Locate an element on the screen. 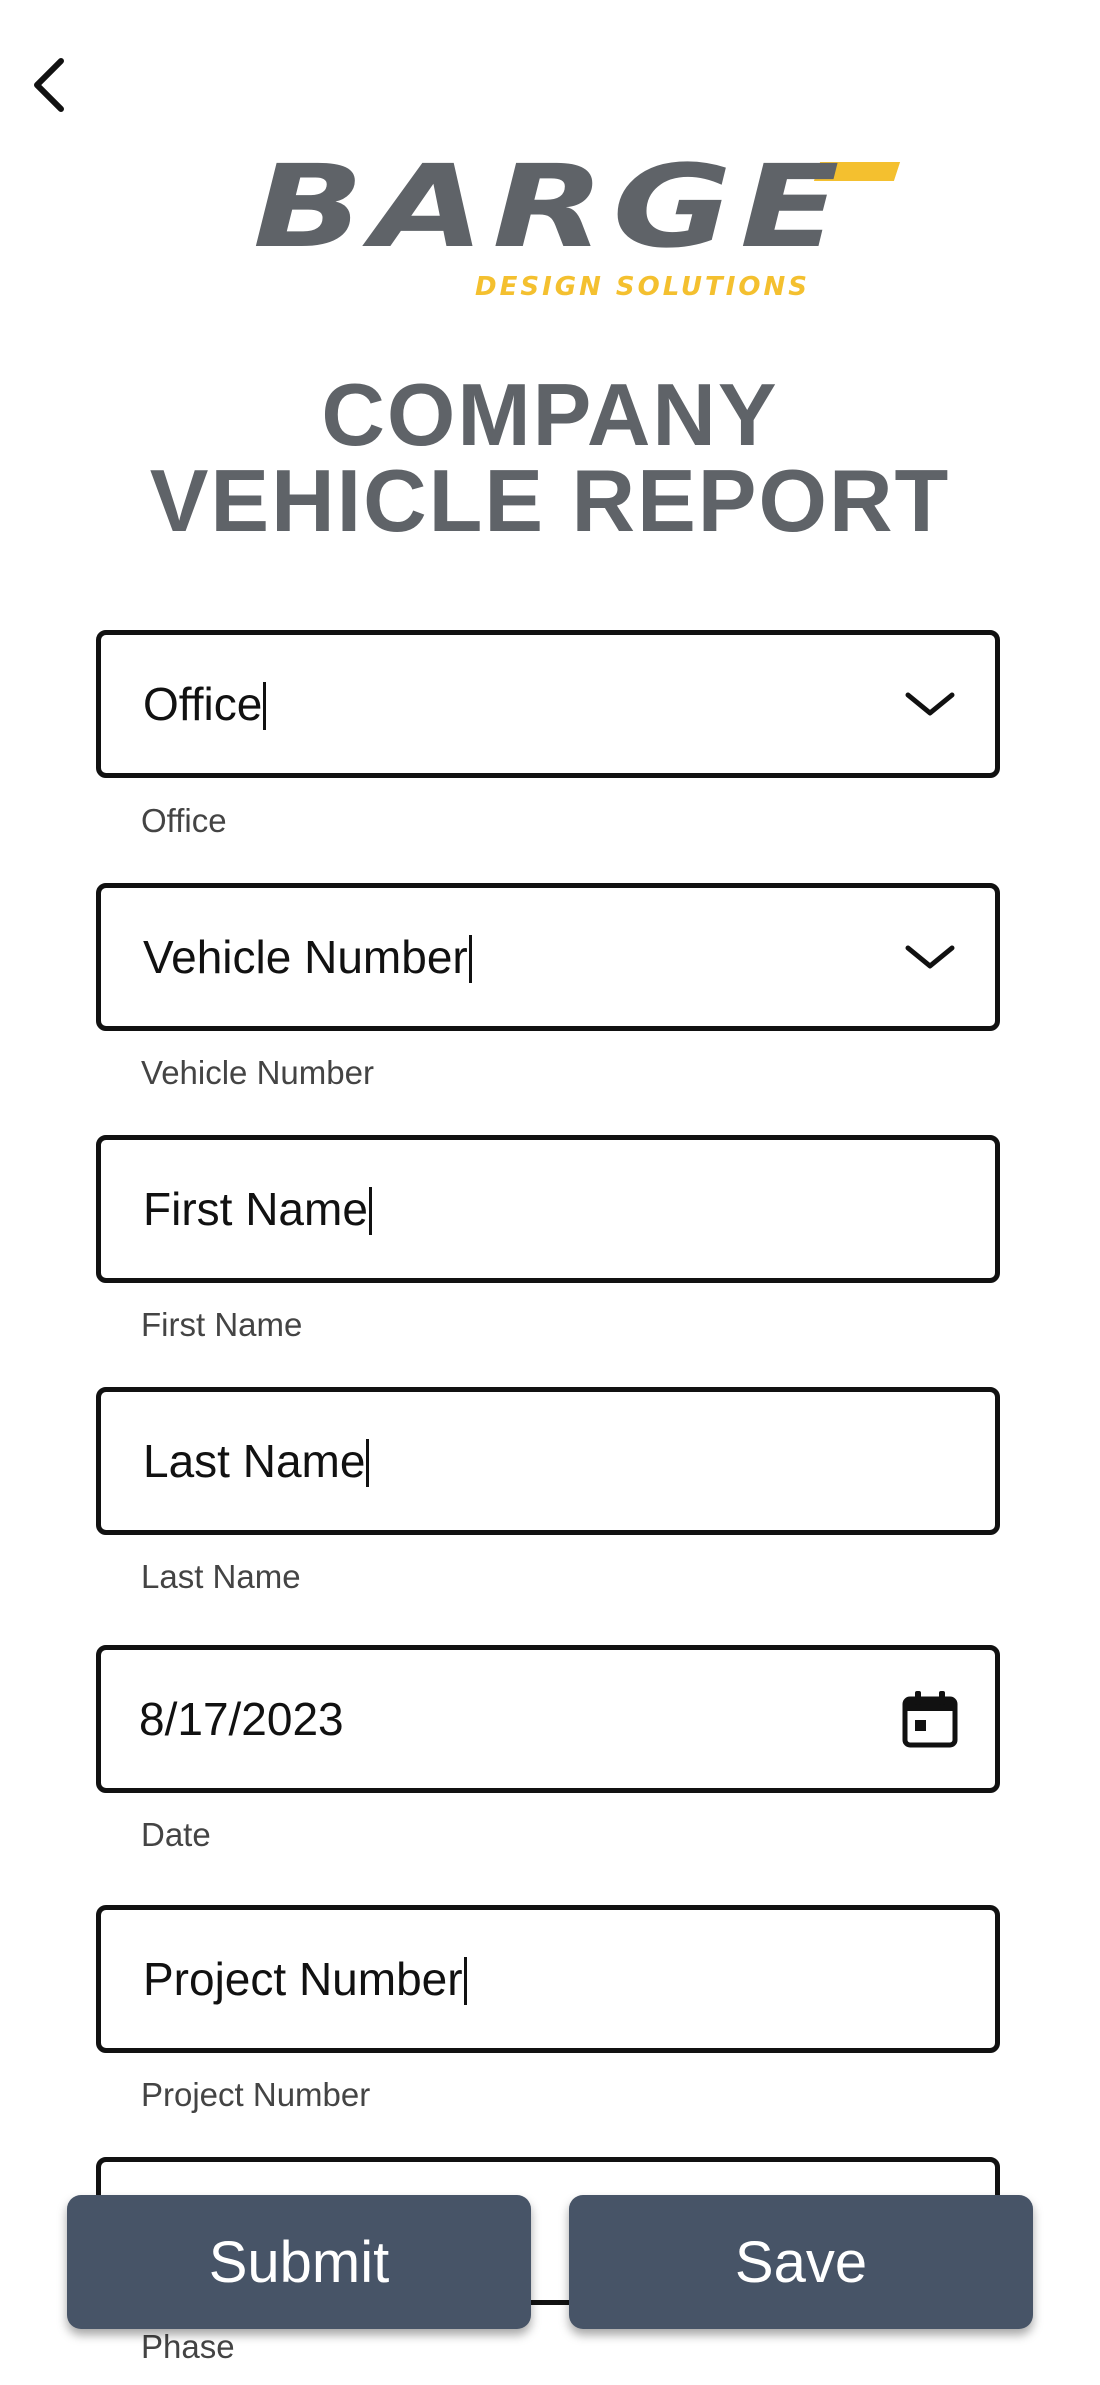 Image resolution: width=1100 pixels, height=2385 pixels. page-title-line-2: VEHICLE REPORT is located at coordinates (550, 500).